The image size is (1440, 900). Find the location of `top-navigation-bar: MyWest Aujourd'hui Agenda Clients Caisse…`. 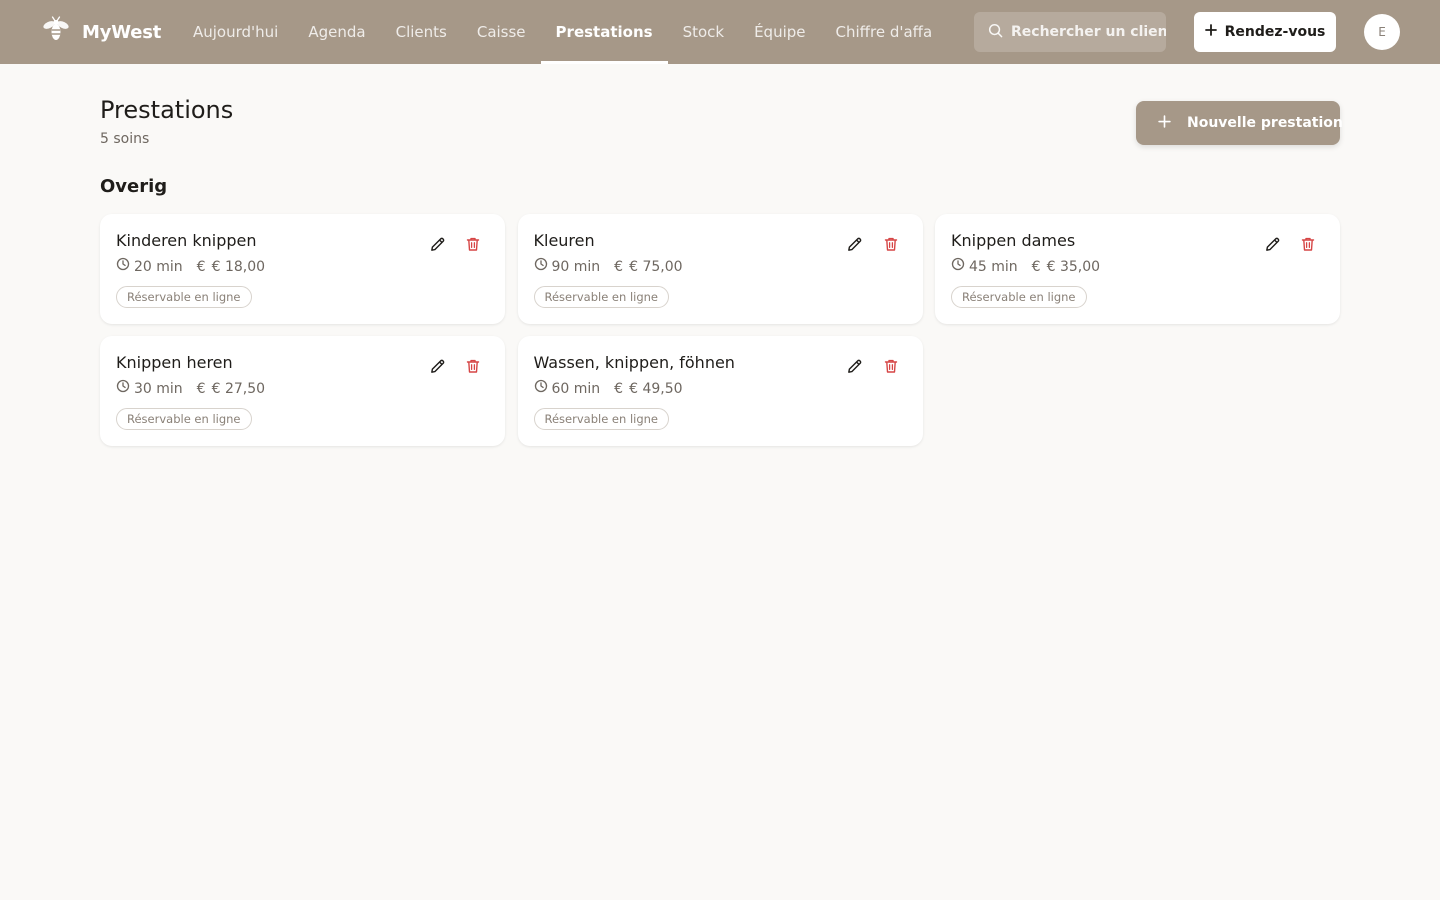

top-navigation-bar: MyWest Aujourd'hui Agenda Clients Caisse… is located at coordinates (720, 32).